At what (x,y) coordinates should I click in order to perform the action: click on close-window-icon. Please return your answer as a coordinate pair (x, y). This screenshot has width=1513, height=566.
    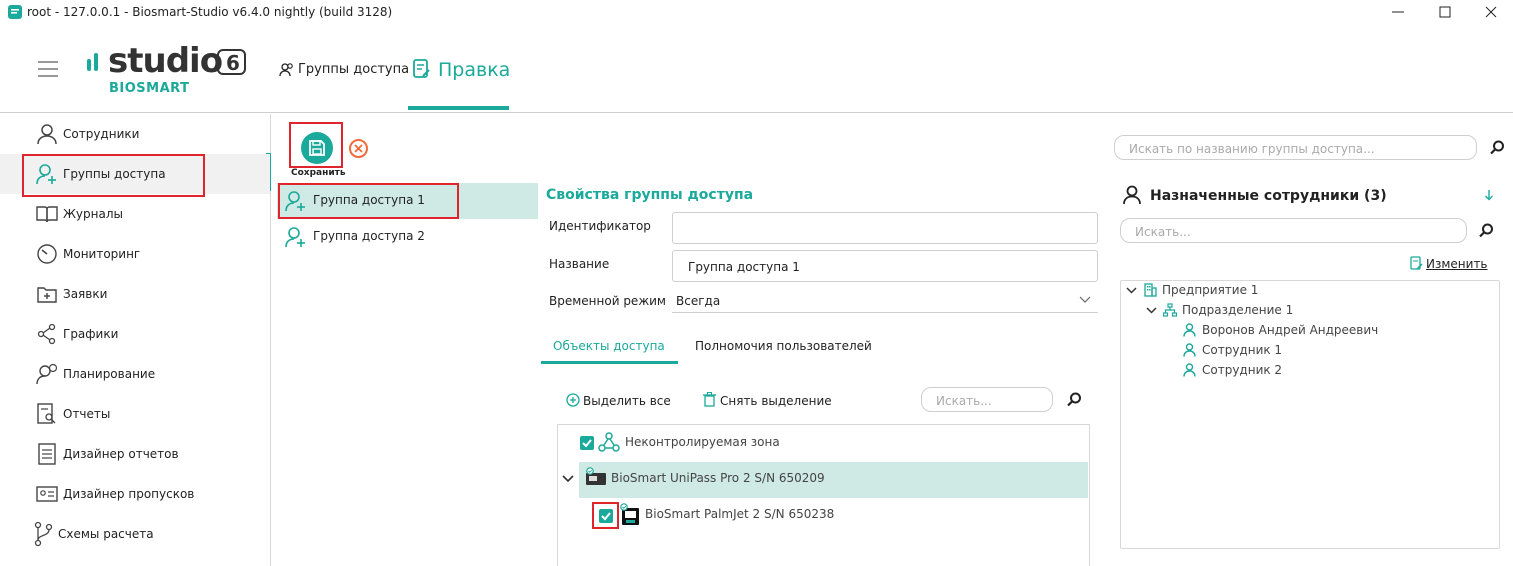
    Looking at the image, I should click on (1491, 12).